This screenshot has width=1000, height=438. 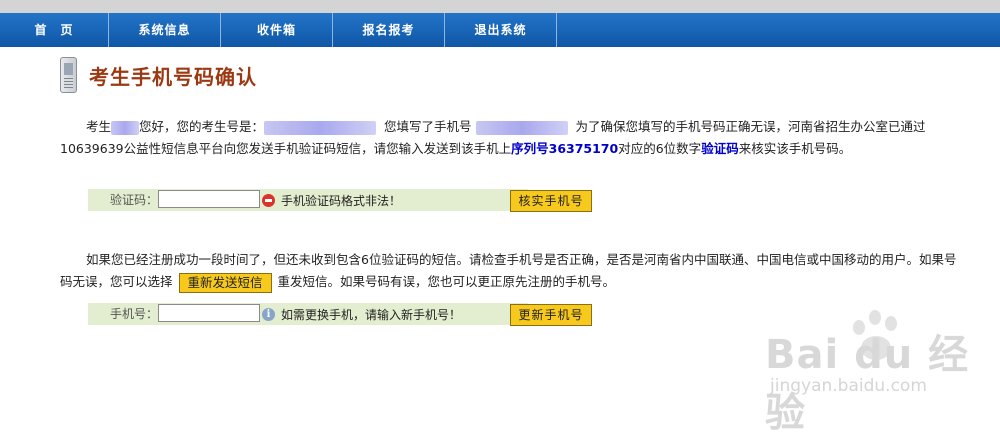 I want to click on phone-info-message: i 如需更换手机，请输入新手机号！, so click(x=361, y=314).